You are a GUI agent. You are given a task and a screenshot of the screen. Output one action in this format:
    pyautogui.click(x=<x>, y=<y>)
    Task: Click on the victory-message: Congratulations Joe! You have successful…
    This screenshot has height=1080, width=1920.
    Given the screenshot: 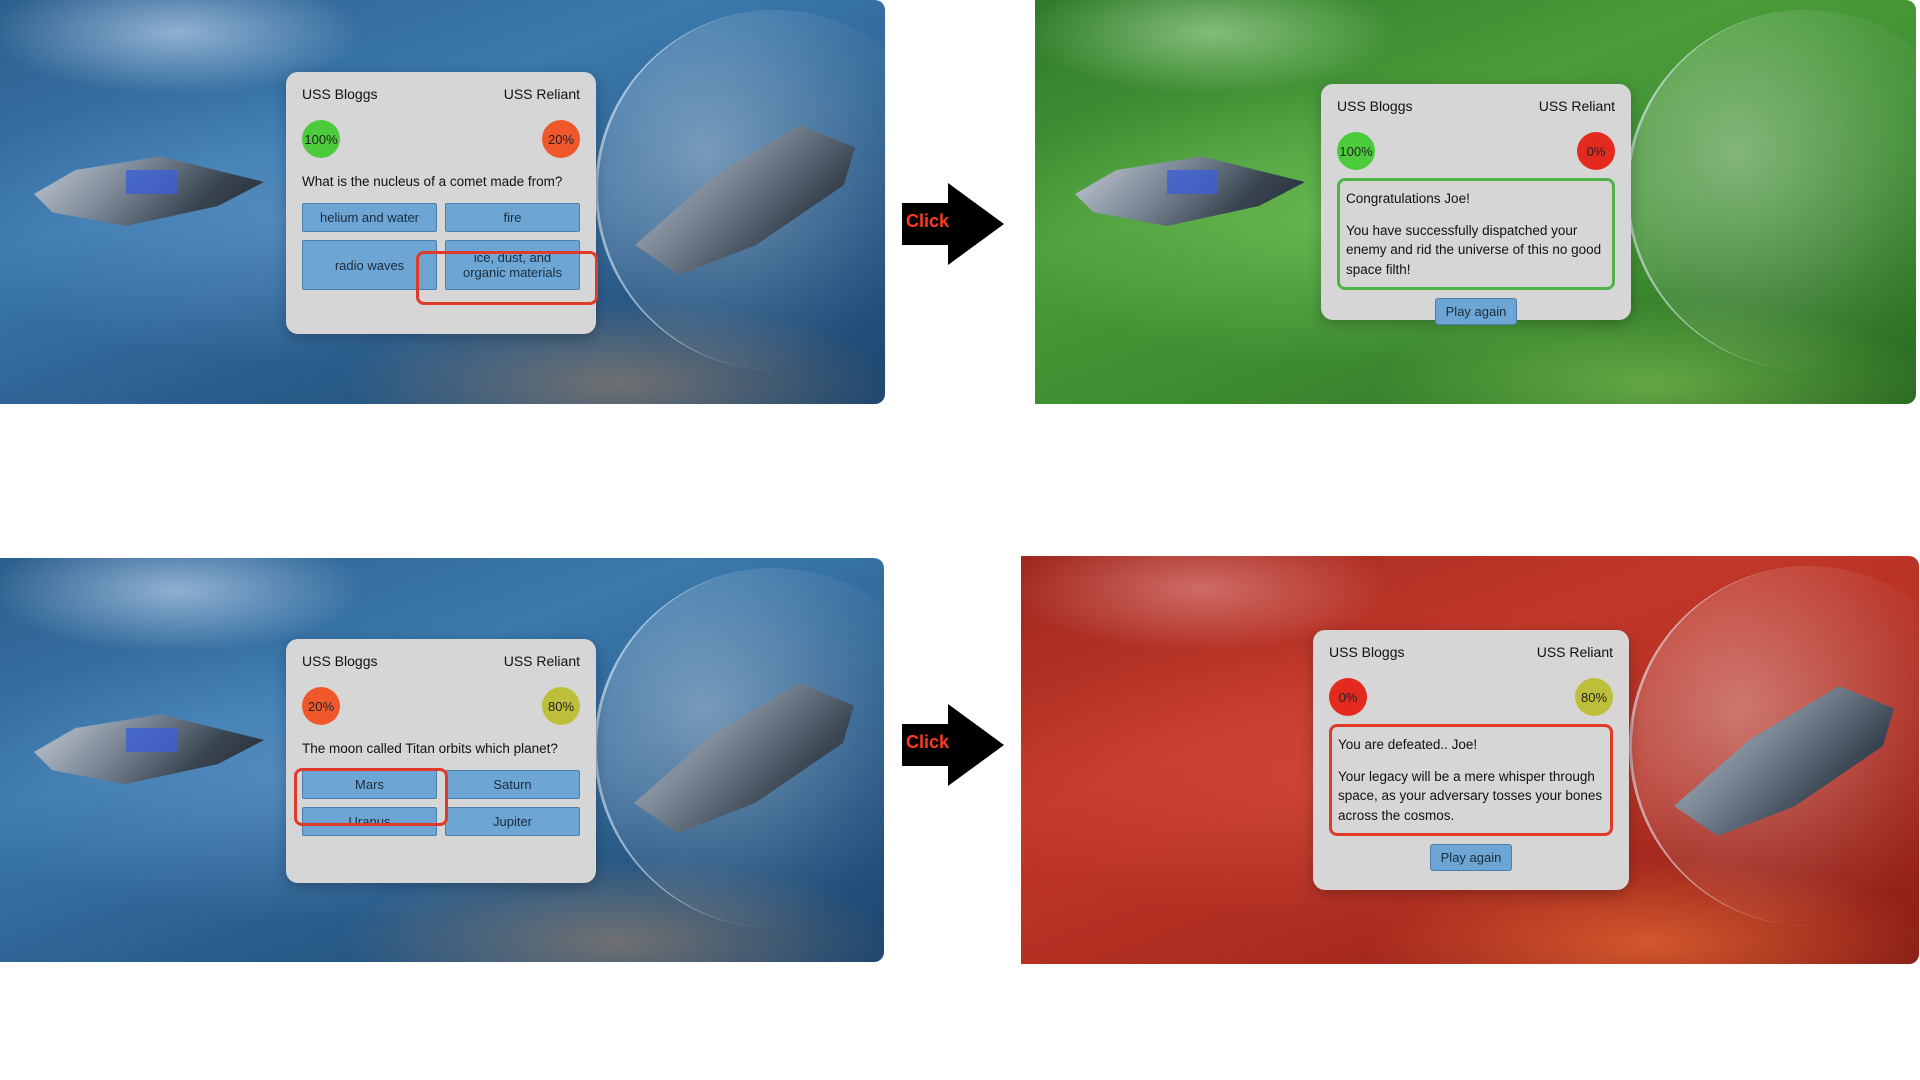 What is the action you would take?
    pyautogui.click(x=1476, y=234)
    